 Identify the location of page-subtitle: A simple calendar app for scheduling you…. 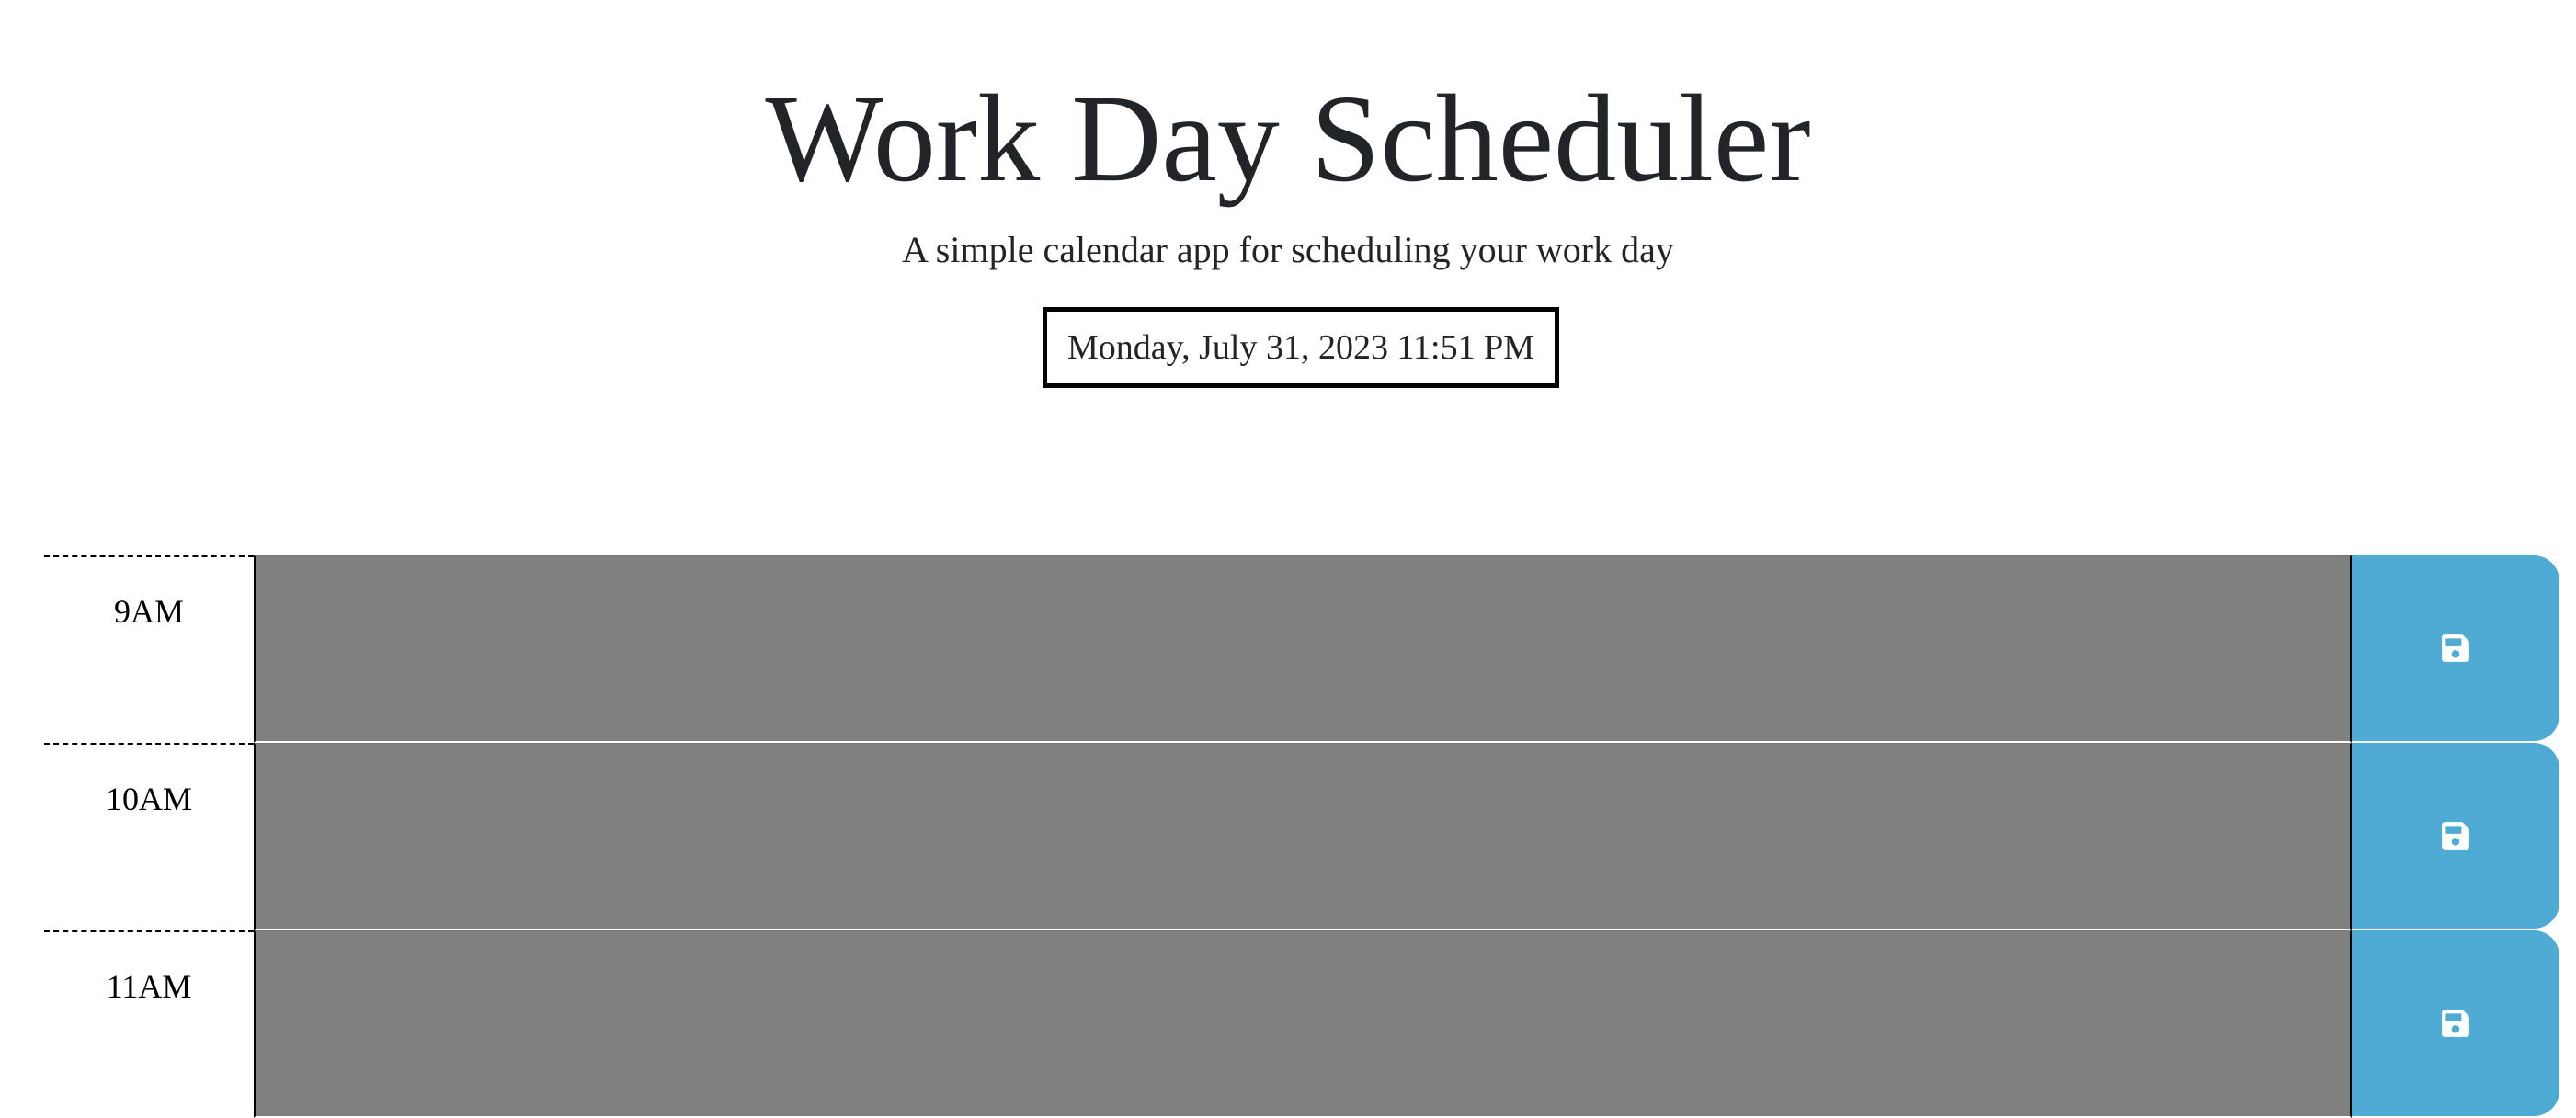
(1288, 250).